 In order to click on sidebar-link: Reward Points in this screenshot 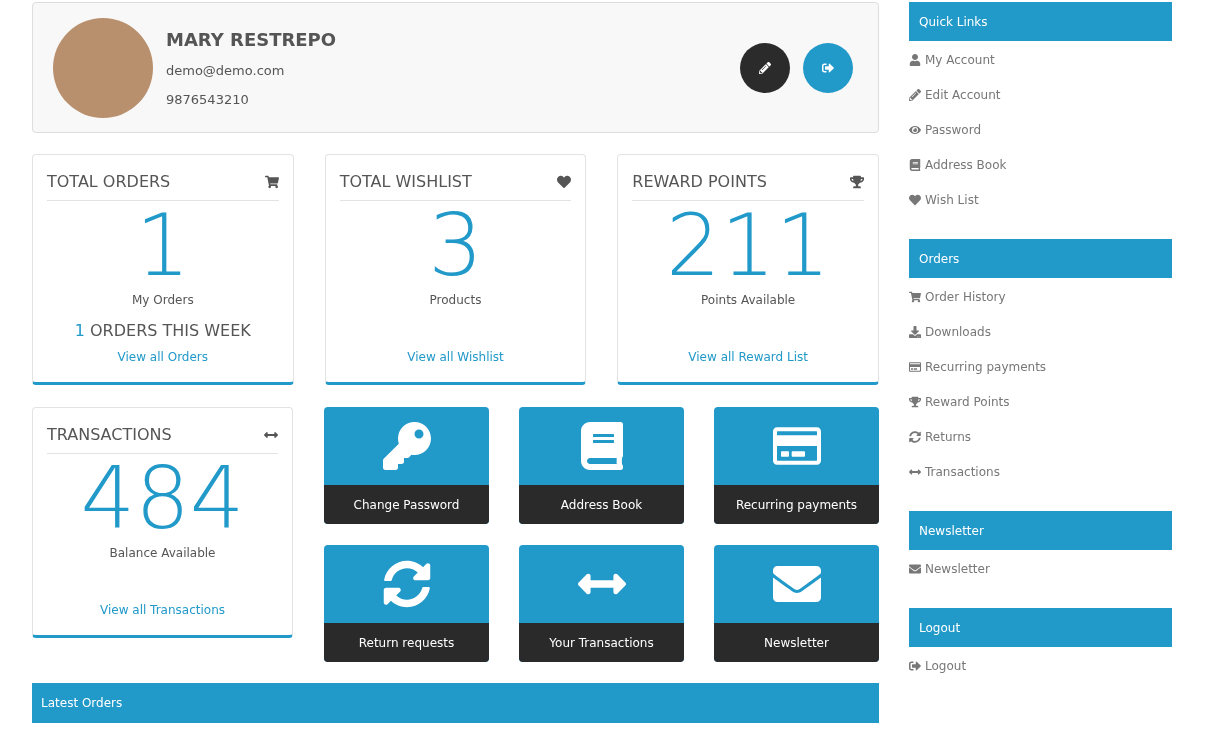, I will do `click(1040, 400)`.